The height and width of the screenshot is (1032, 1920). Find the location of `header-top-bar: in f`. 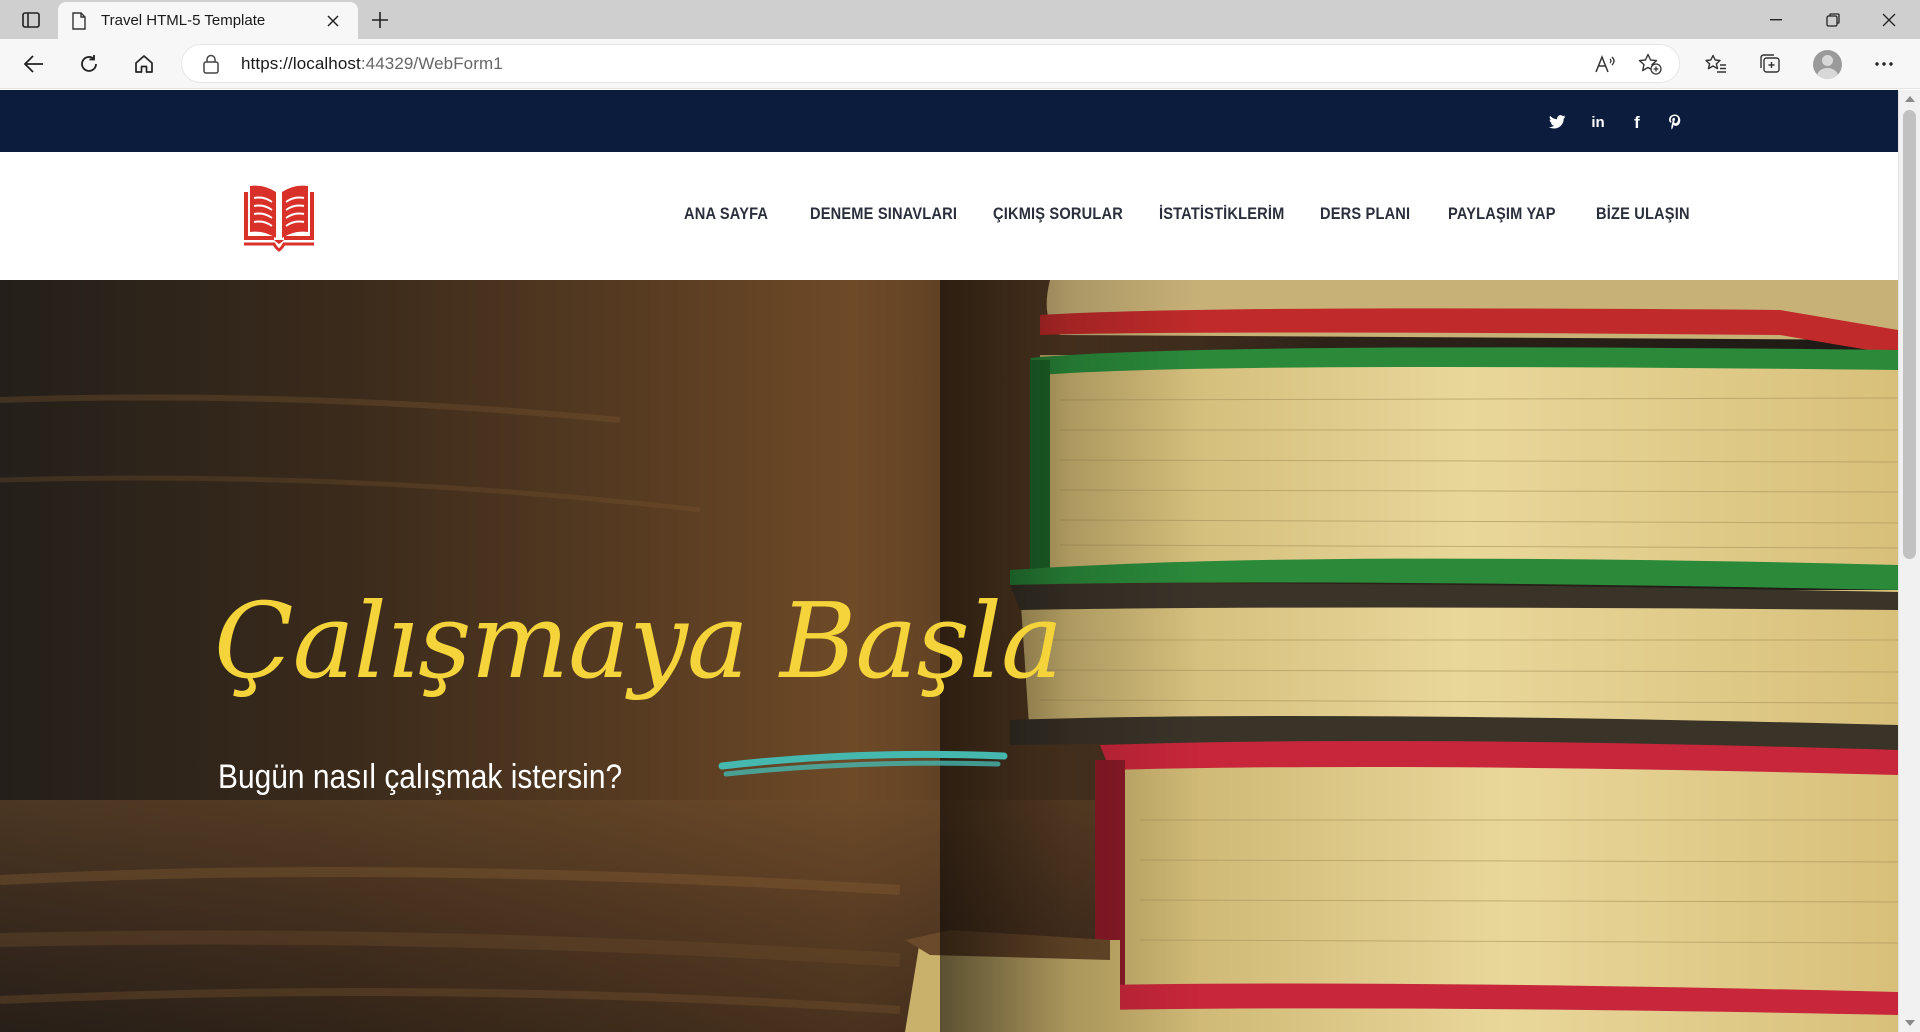

header-top-bar: in f is located at coordinates (949, 121).